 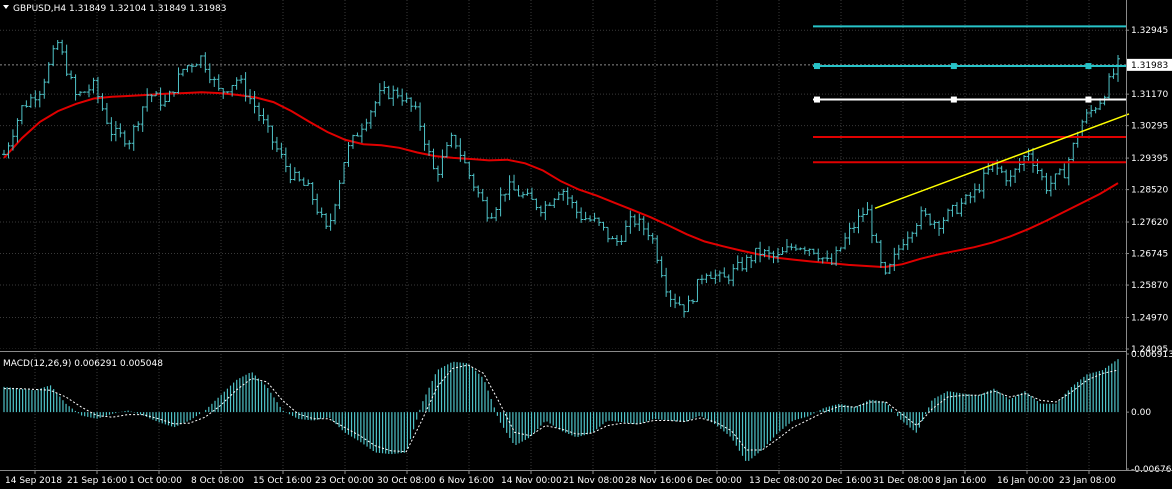 What do you see at coordinates (1151, 355) in the screenshot?
I see `macd-tick-label: 0.006913` at bounding box center [1151, 355].